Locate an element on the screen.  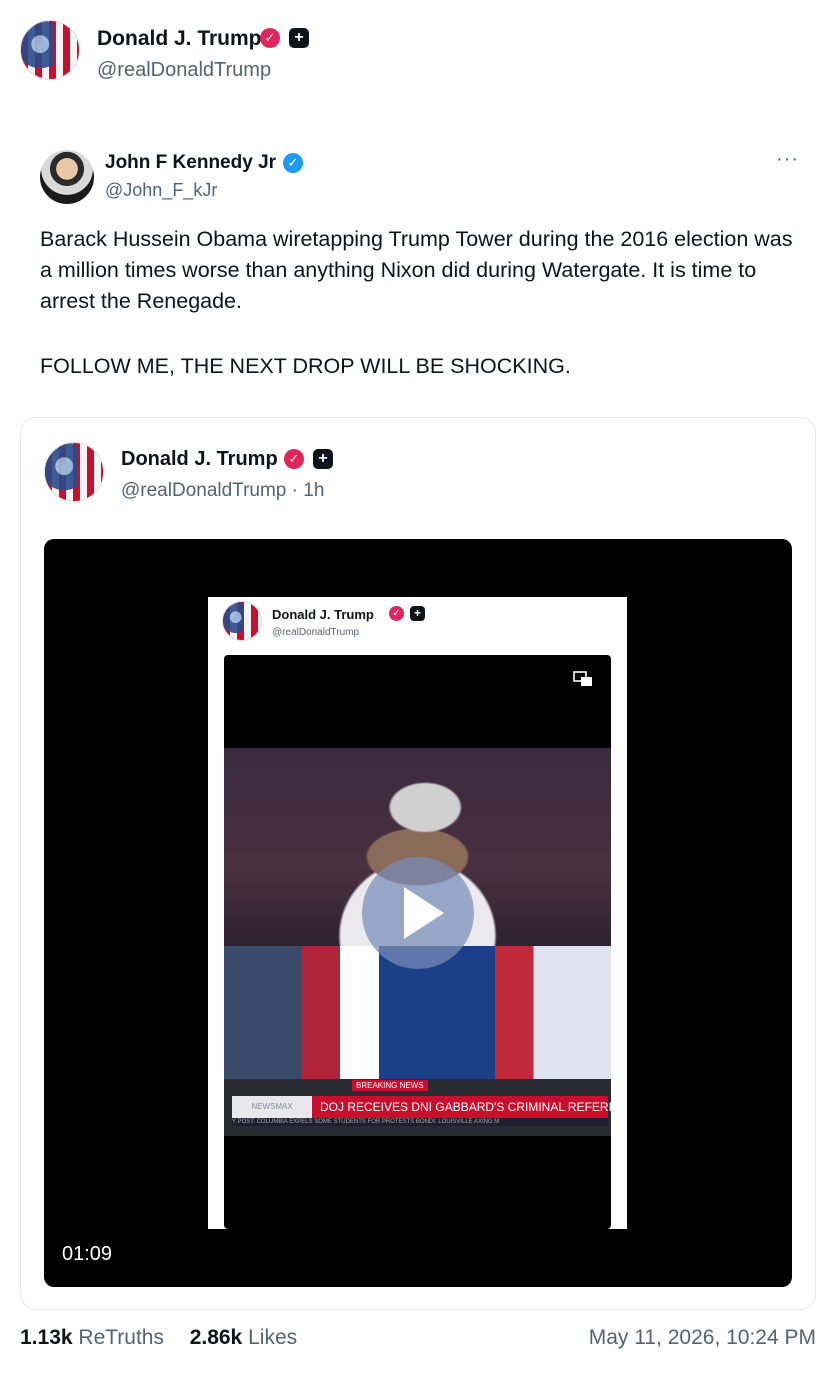
quoted-author-avatar is located at coordinates (74, 472).